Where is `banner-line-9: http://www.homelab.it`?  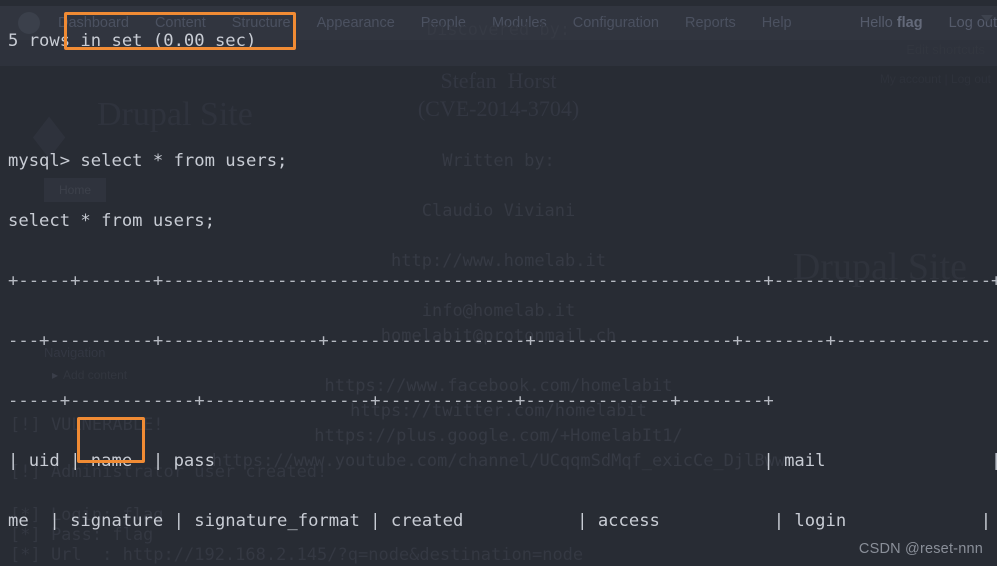
banner-line-9: http://www.homelab.it is located at coordinates (498, 261).